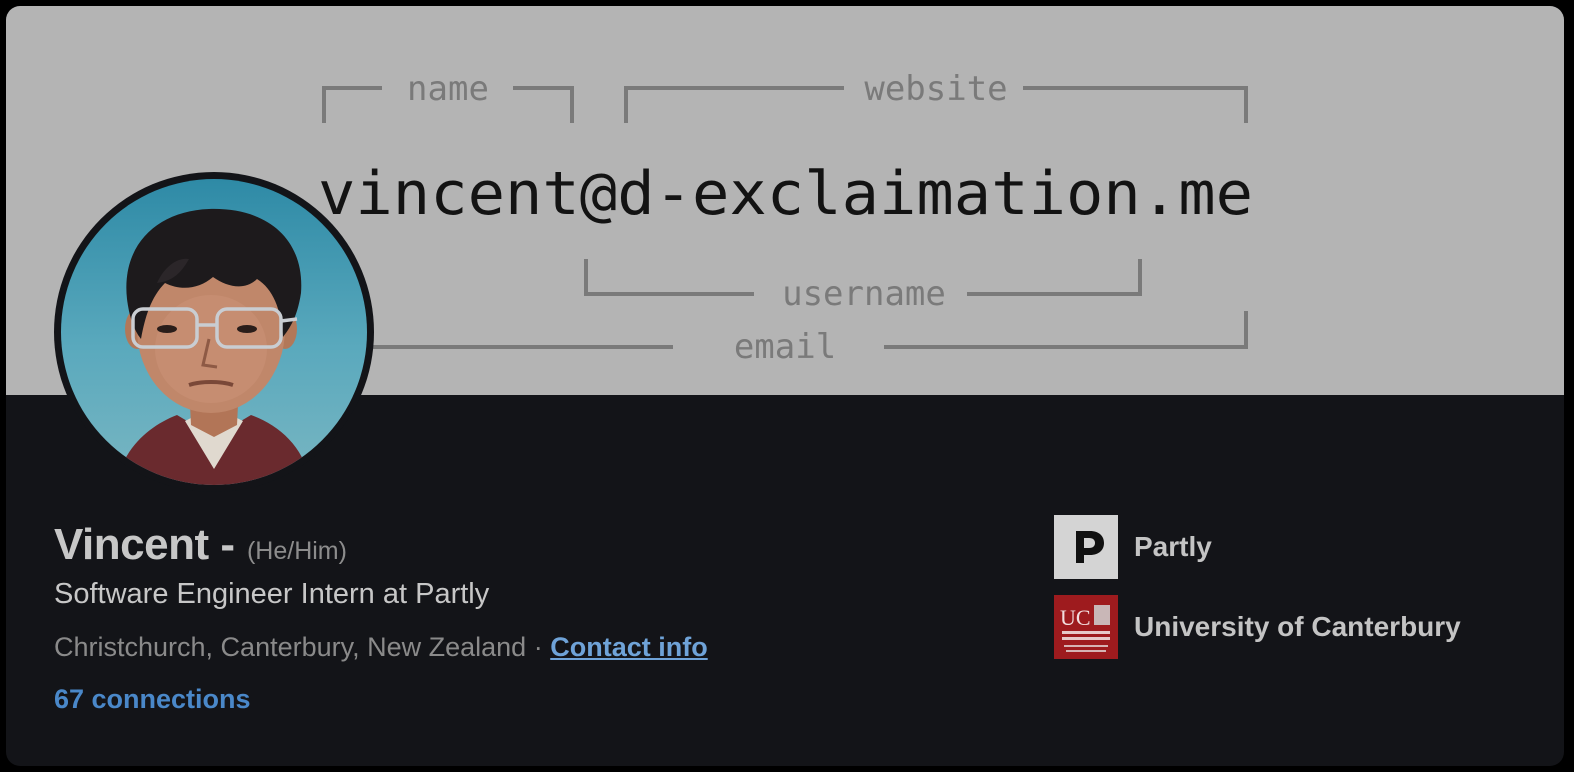 The height and width of the screenshot is (772, 1574). Describe the element at coordinates (272, 594) in the screenshot. I see `profile-headline: Software Engineer Intern at Partly` at that location.